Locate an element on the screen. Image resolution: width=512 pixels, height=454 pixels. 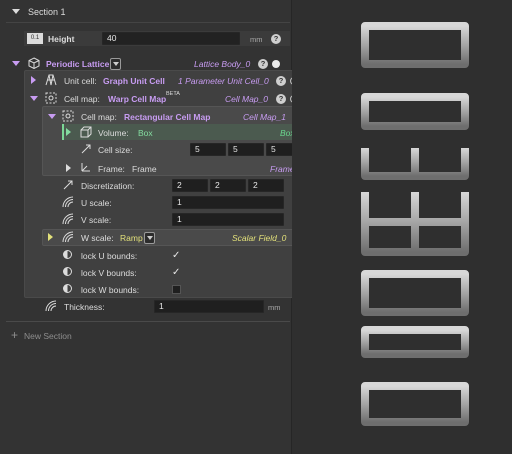
warp-map-value: Warp Cell Map is located at coordinates (137, 99).